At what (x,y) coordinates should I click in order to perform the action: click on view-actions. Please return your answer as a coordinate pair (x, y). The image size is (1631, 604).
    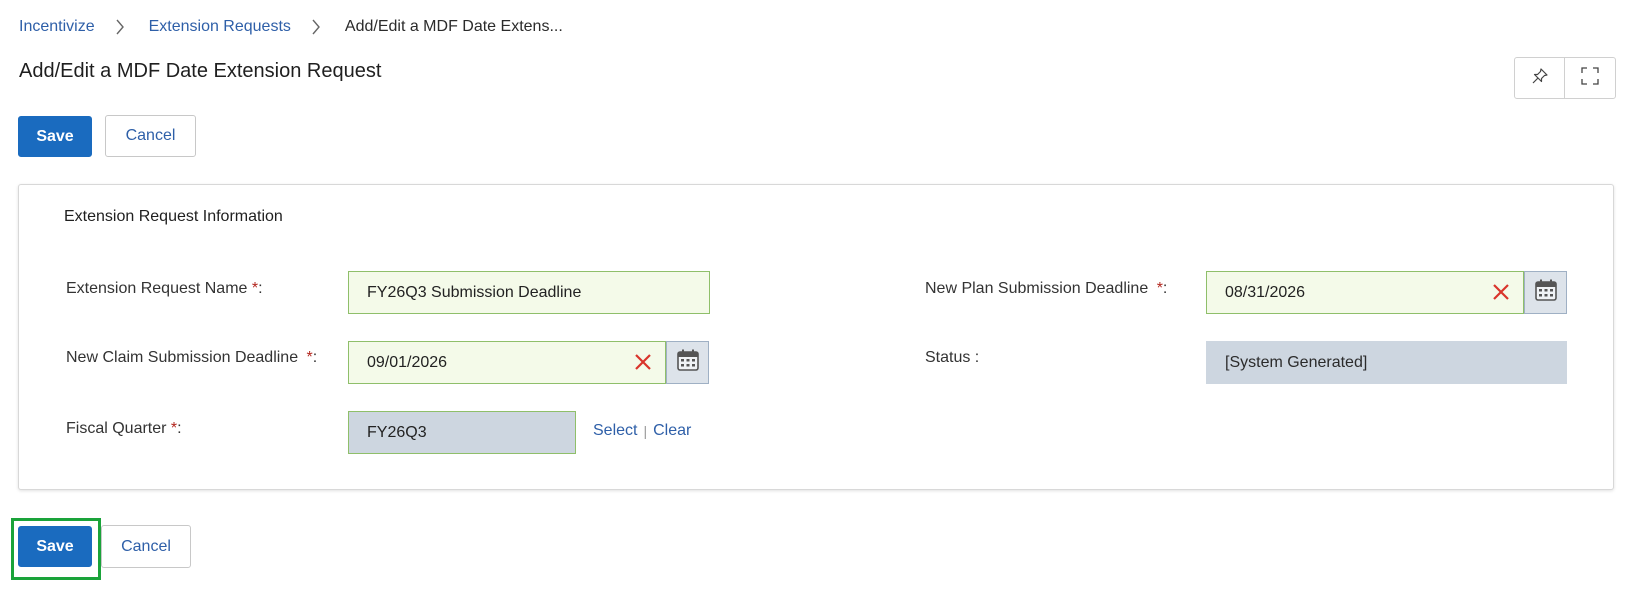
    Looking at the image, I should click on (1565, 78).